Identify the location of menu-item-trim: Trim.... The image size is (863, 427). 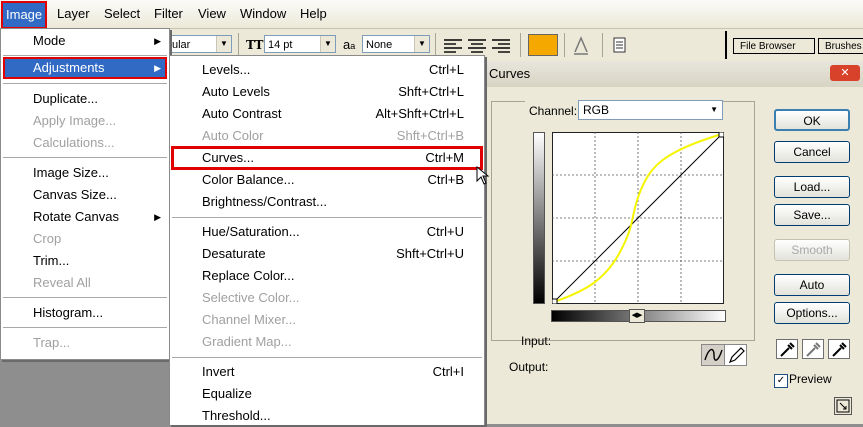
(85, 261).